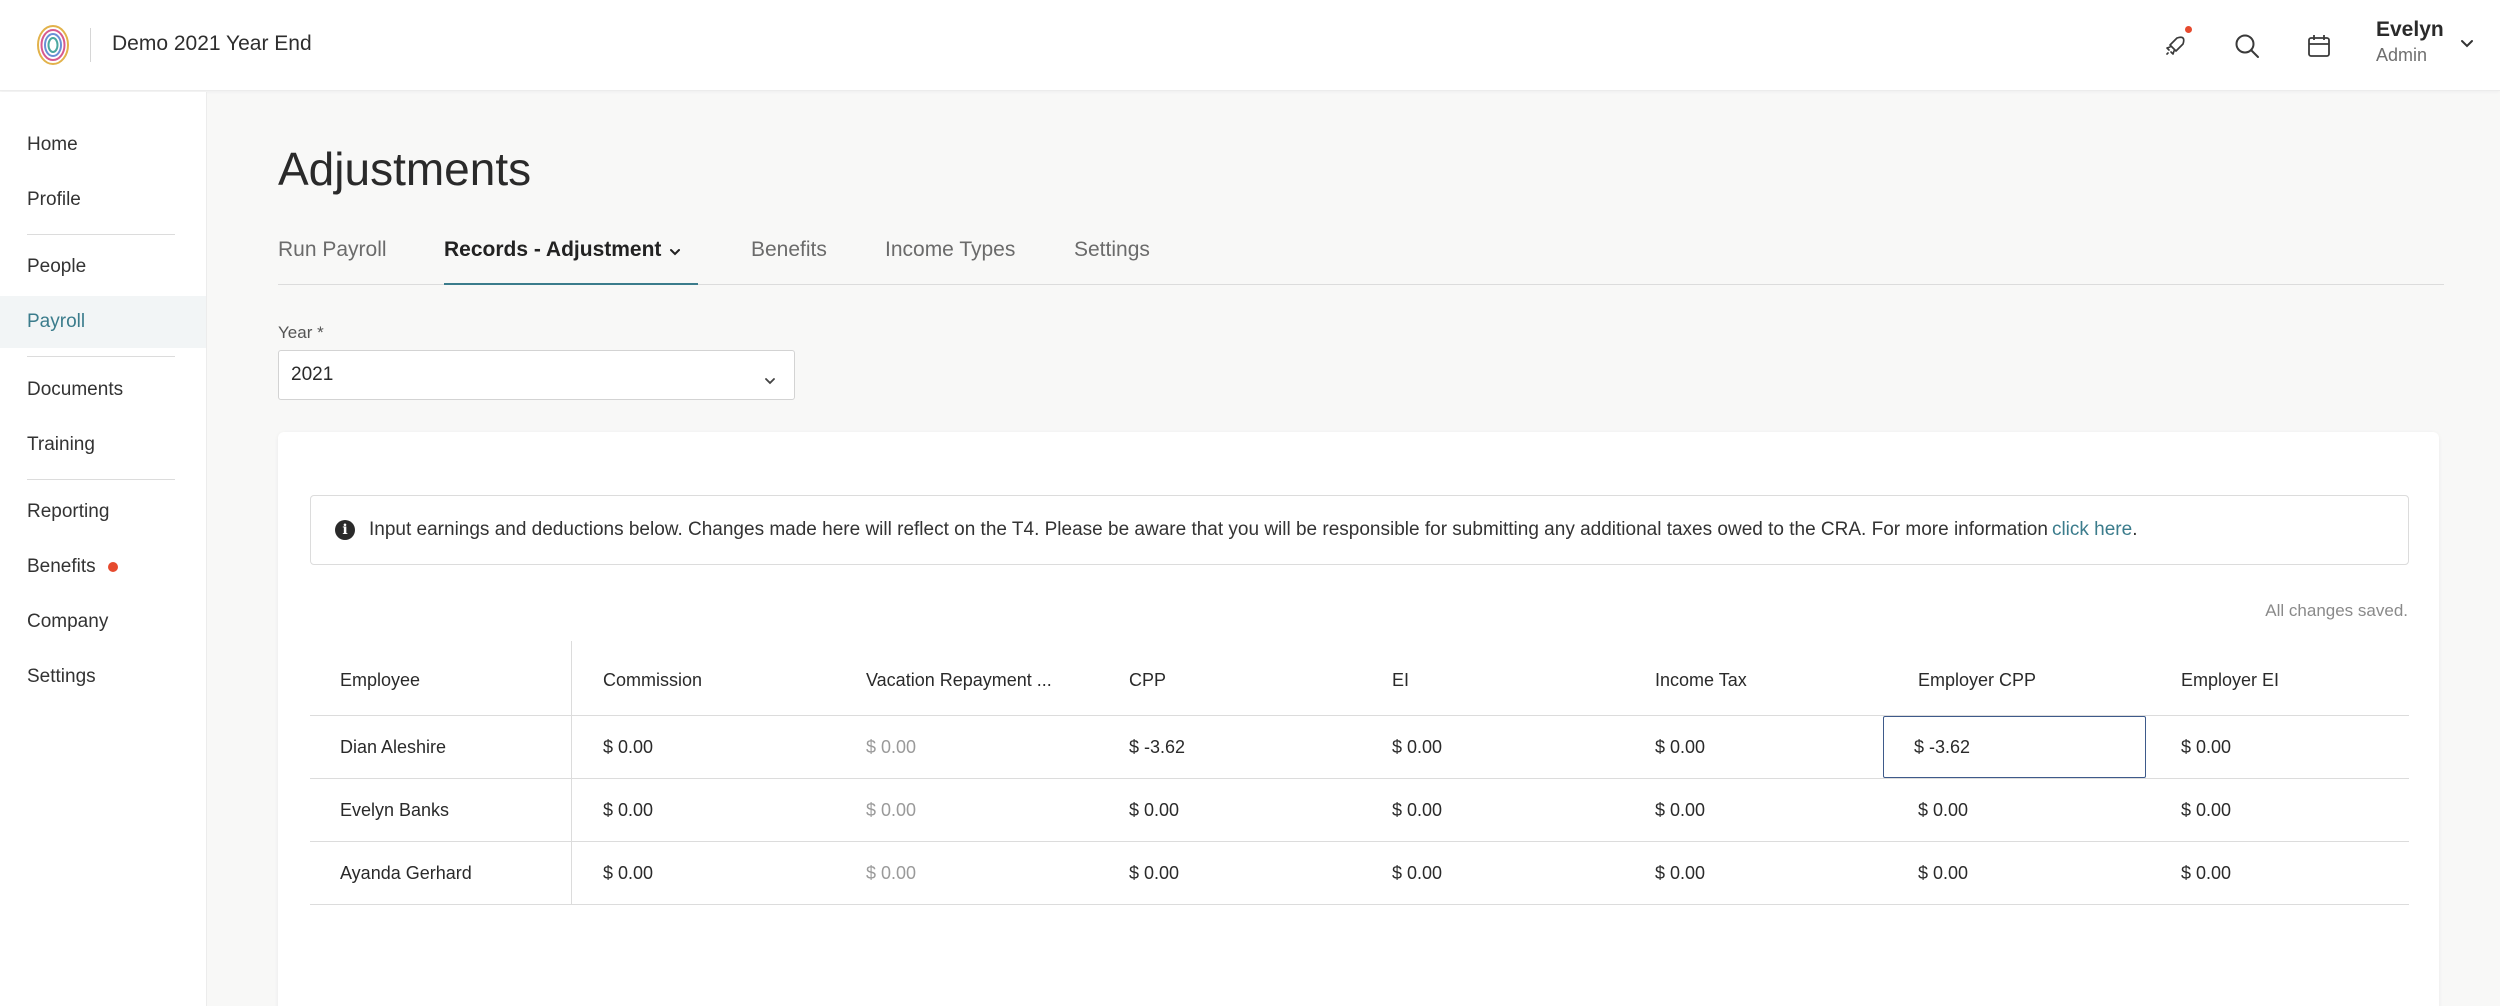 This screenshot has height=1006, width=2500. I want to click on tab-label: Run Payroll, so click(332, 249).